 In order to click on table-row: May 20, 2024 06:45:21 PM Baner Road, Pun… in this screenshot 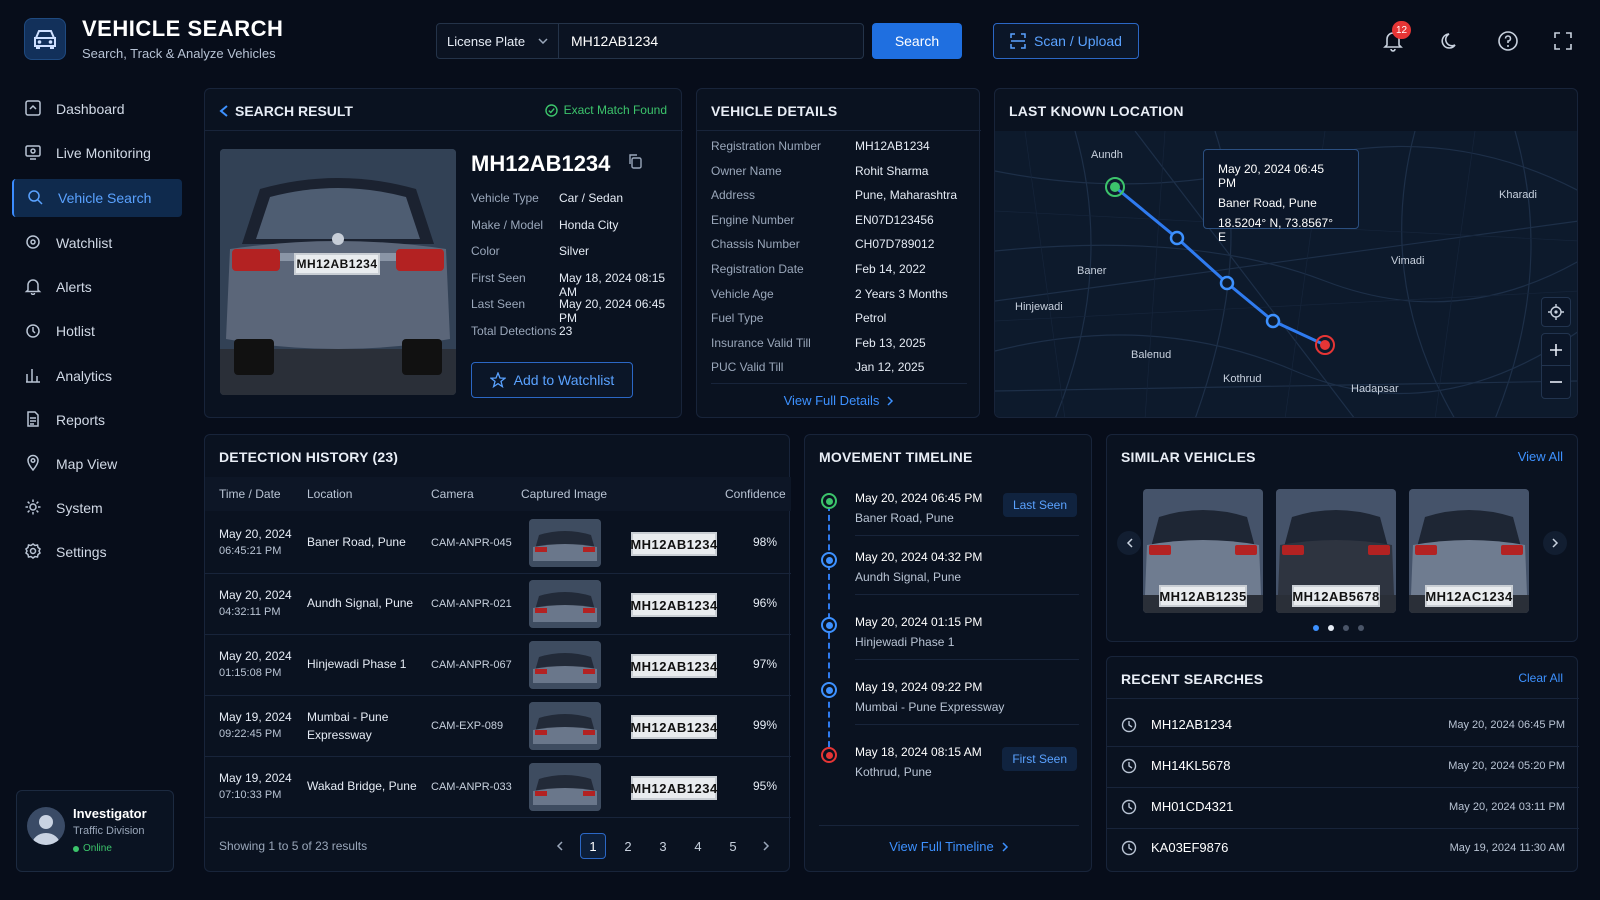, I will do `click(498, 543)`.